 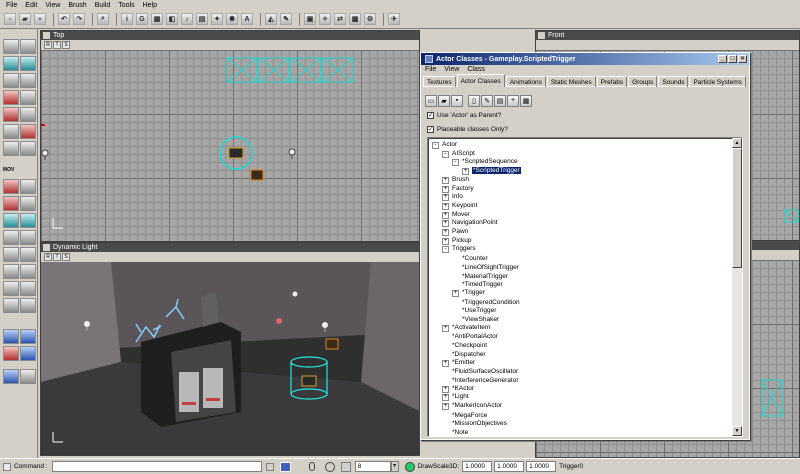 I want to click on deintersect-brush-icon, so click(x=28, y=254).